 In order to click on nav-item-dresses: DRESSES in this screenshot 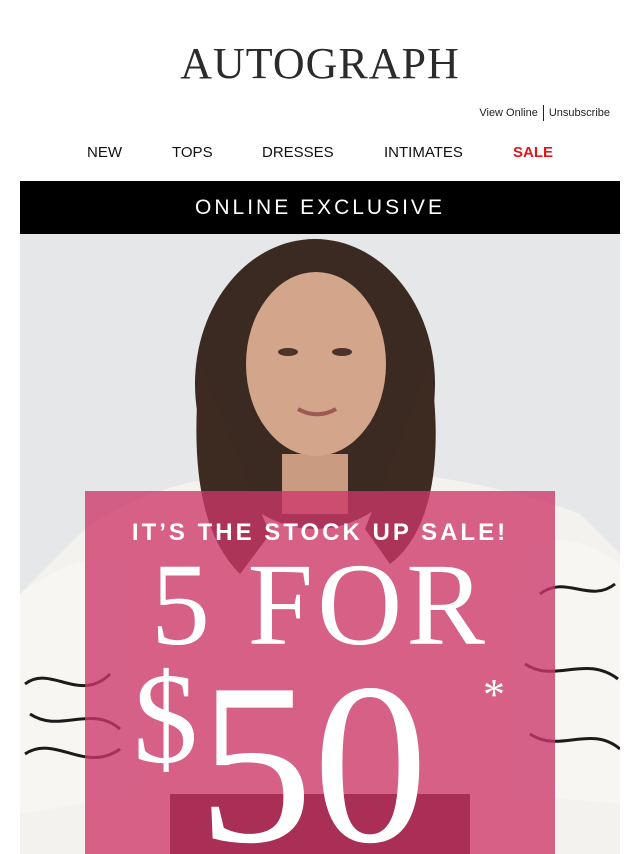, I will do `click(298, 152)`.